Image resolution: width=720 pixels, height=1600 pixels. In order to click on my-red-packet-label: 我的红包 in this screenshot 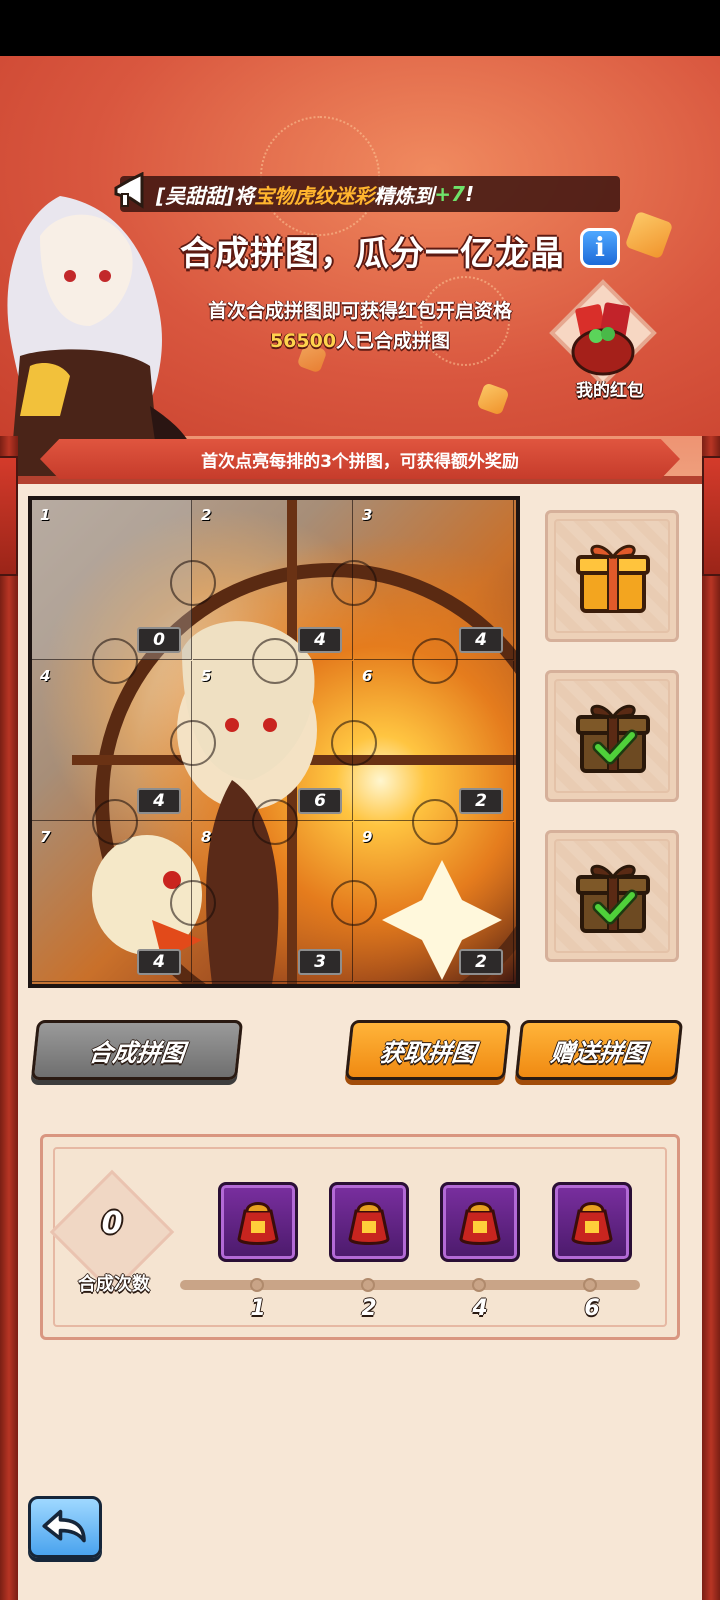, I will do `click(610, 388)`.